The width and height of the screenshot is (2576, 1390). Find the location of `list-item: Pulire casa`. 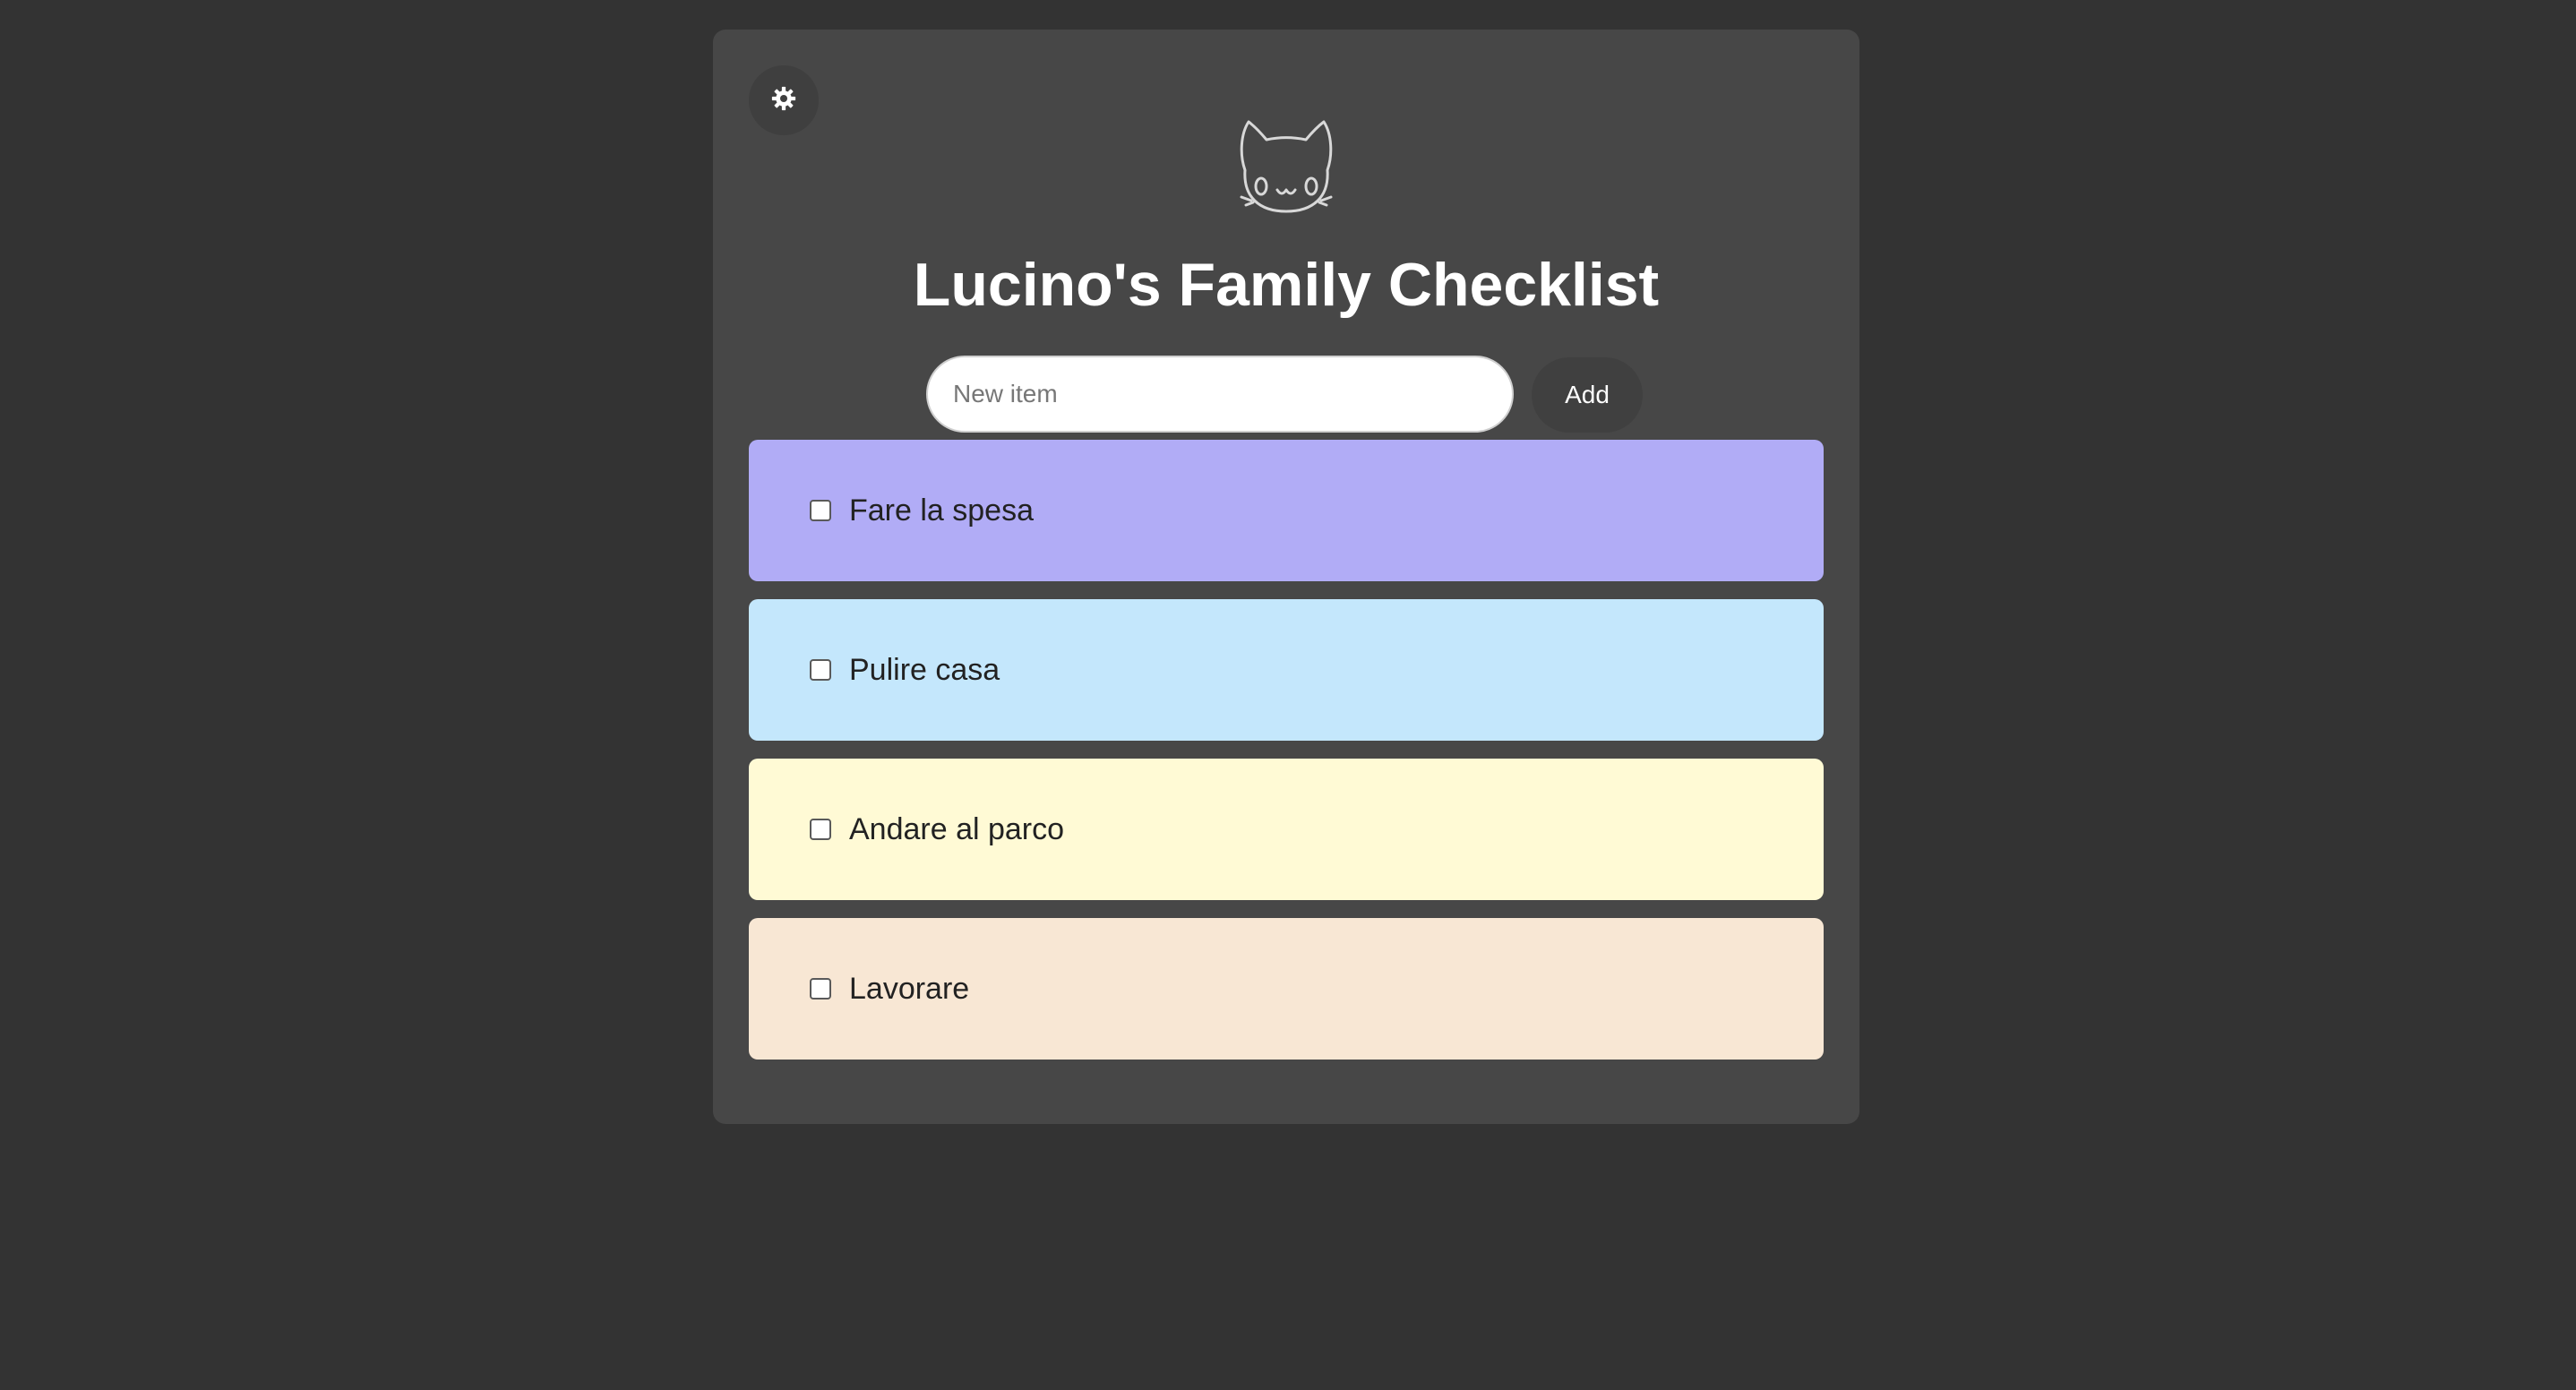

list-item: Pulire casa is located at coordinates (1286, 670).